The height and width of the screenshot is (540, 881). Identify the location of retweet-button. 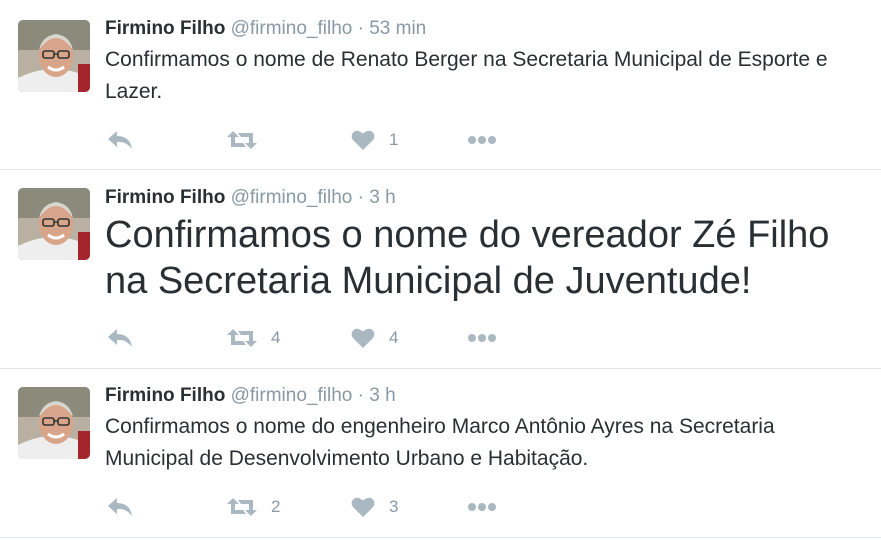
(249, 140).